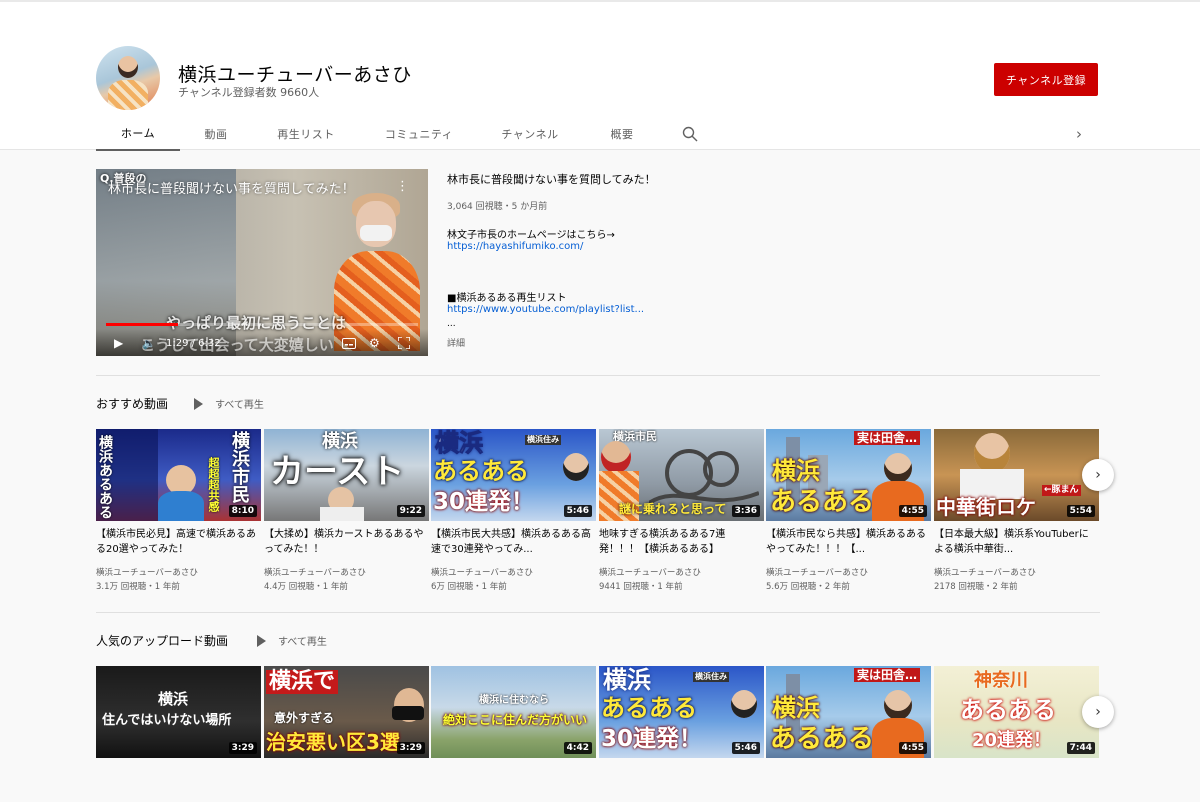 The width and height of the screenshot is (1200, 802). Describe the element at coordinates (986, 507) in the screenshot. I see `thumb-text: 中華街ロケ` at that location.